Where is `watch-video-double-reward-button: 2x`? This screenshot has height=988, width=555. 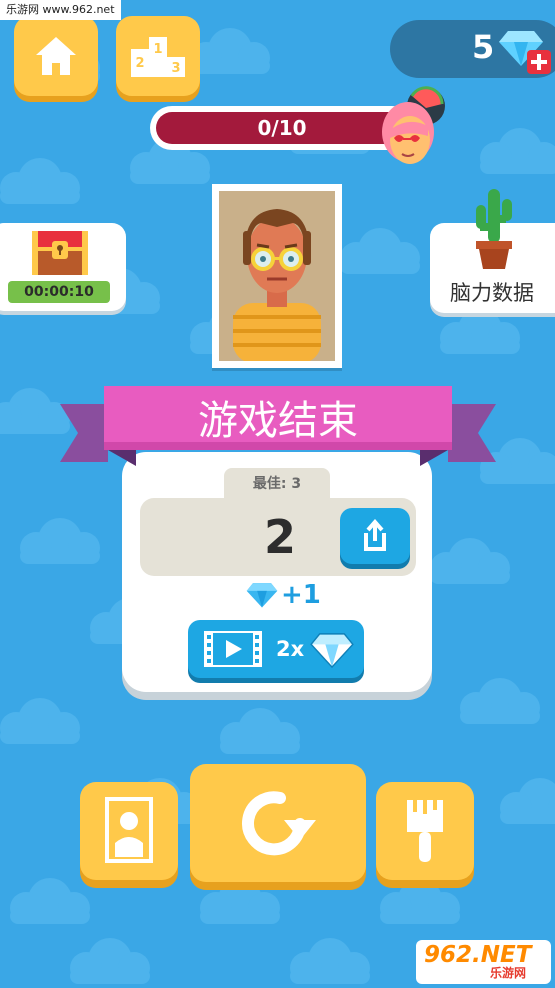
watch-video-double-reward-button: 2x is located at coordinates (276, 649).